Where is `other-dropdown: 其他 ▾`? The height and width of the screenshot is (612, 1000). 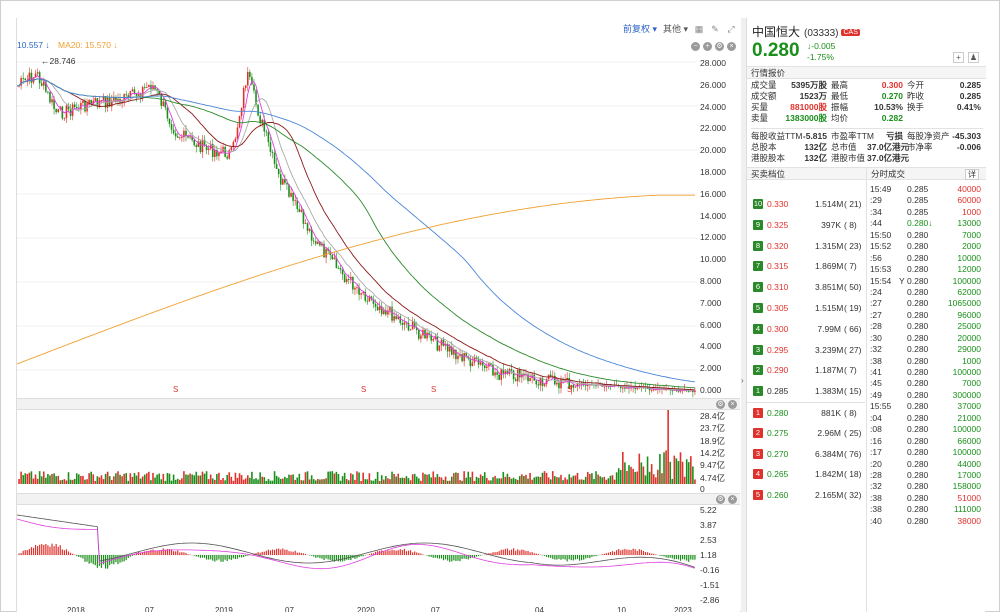 other-dropdown: 其他 ▾ is located at coordinates (675, 28).